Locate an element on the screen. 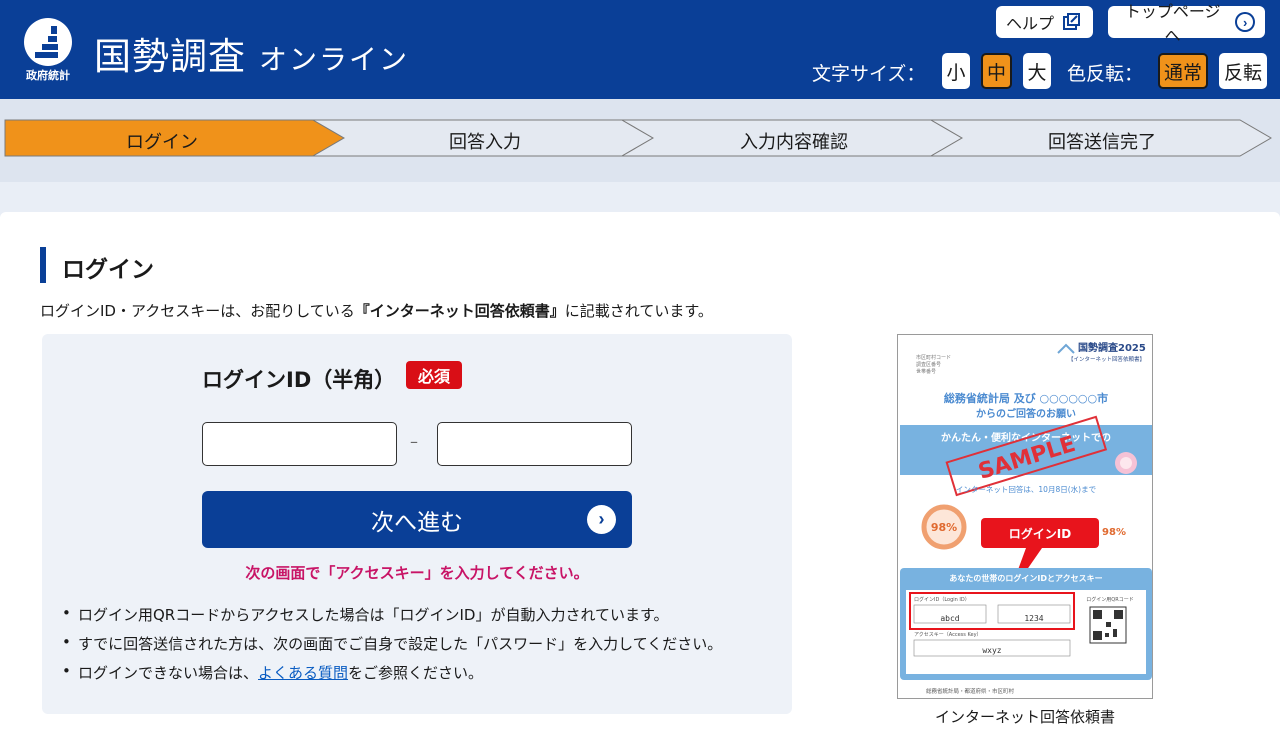 The width and height of the screenshot is (1280, 740). heading-accent-bar is located at coordinates (43, 265).